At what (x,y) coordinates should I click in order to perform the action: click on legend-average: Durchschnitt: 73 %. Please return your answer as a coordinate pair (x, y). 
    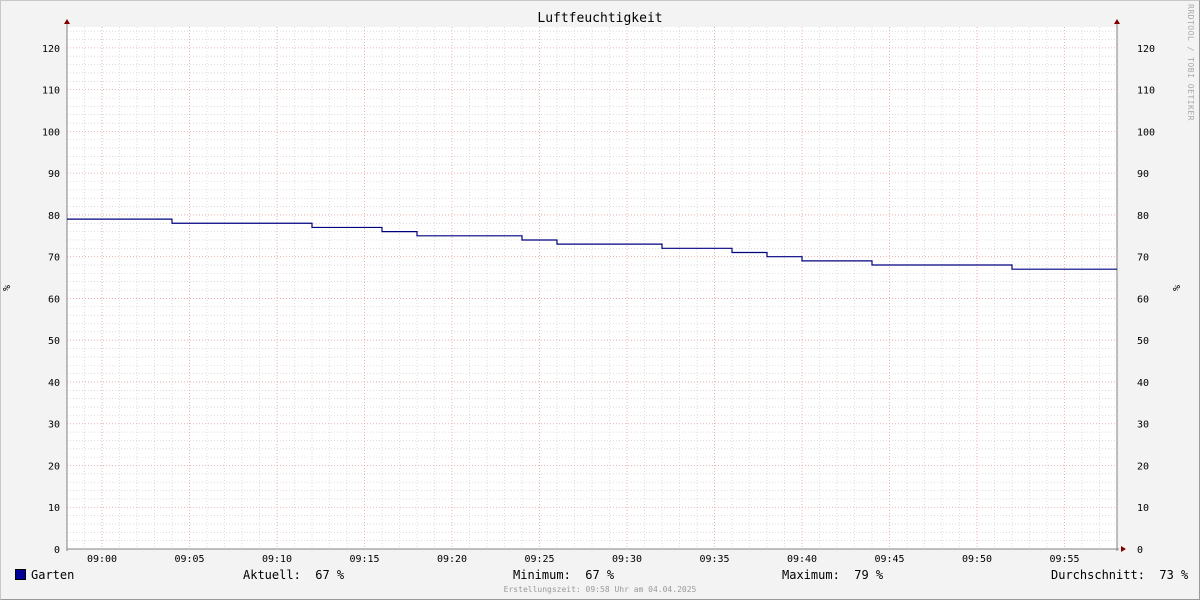
    Looking at the image, I should click on (1119, 575).